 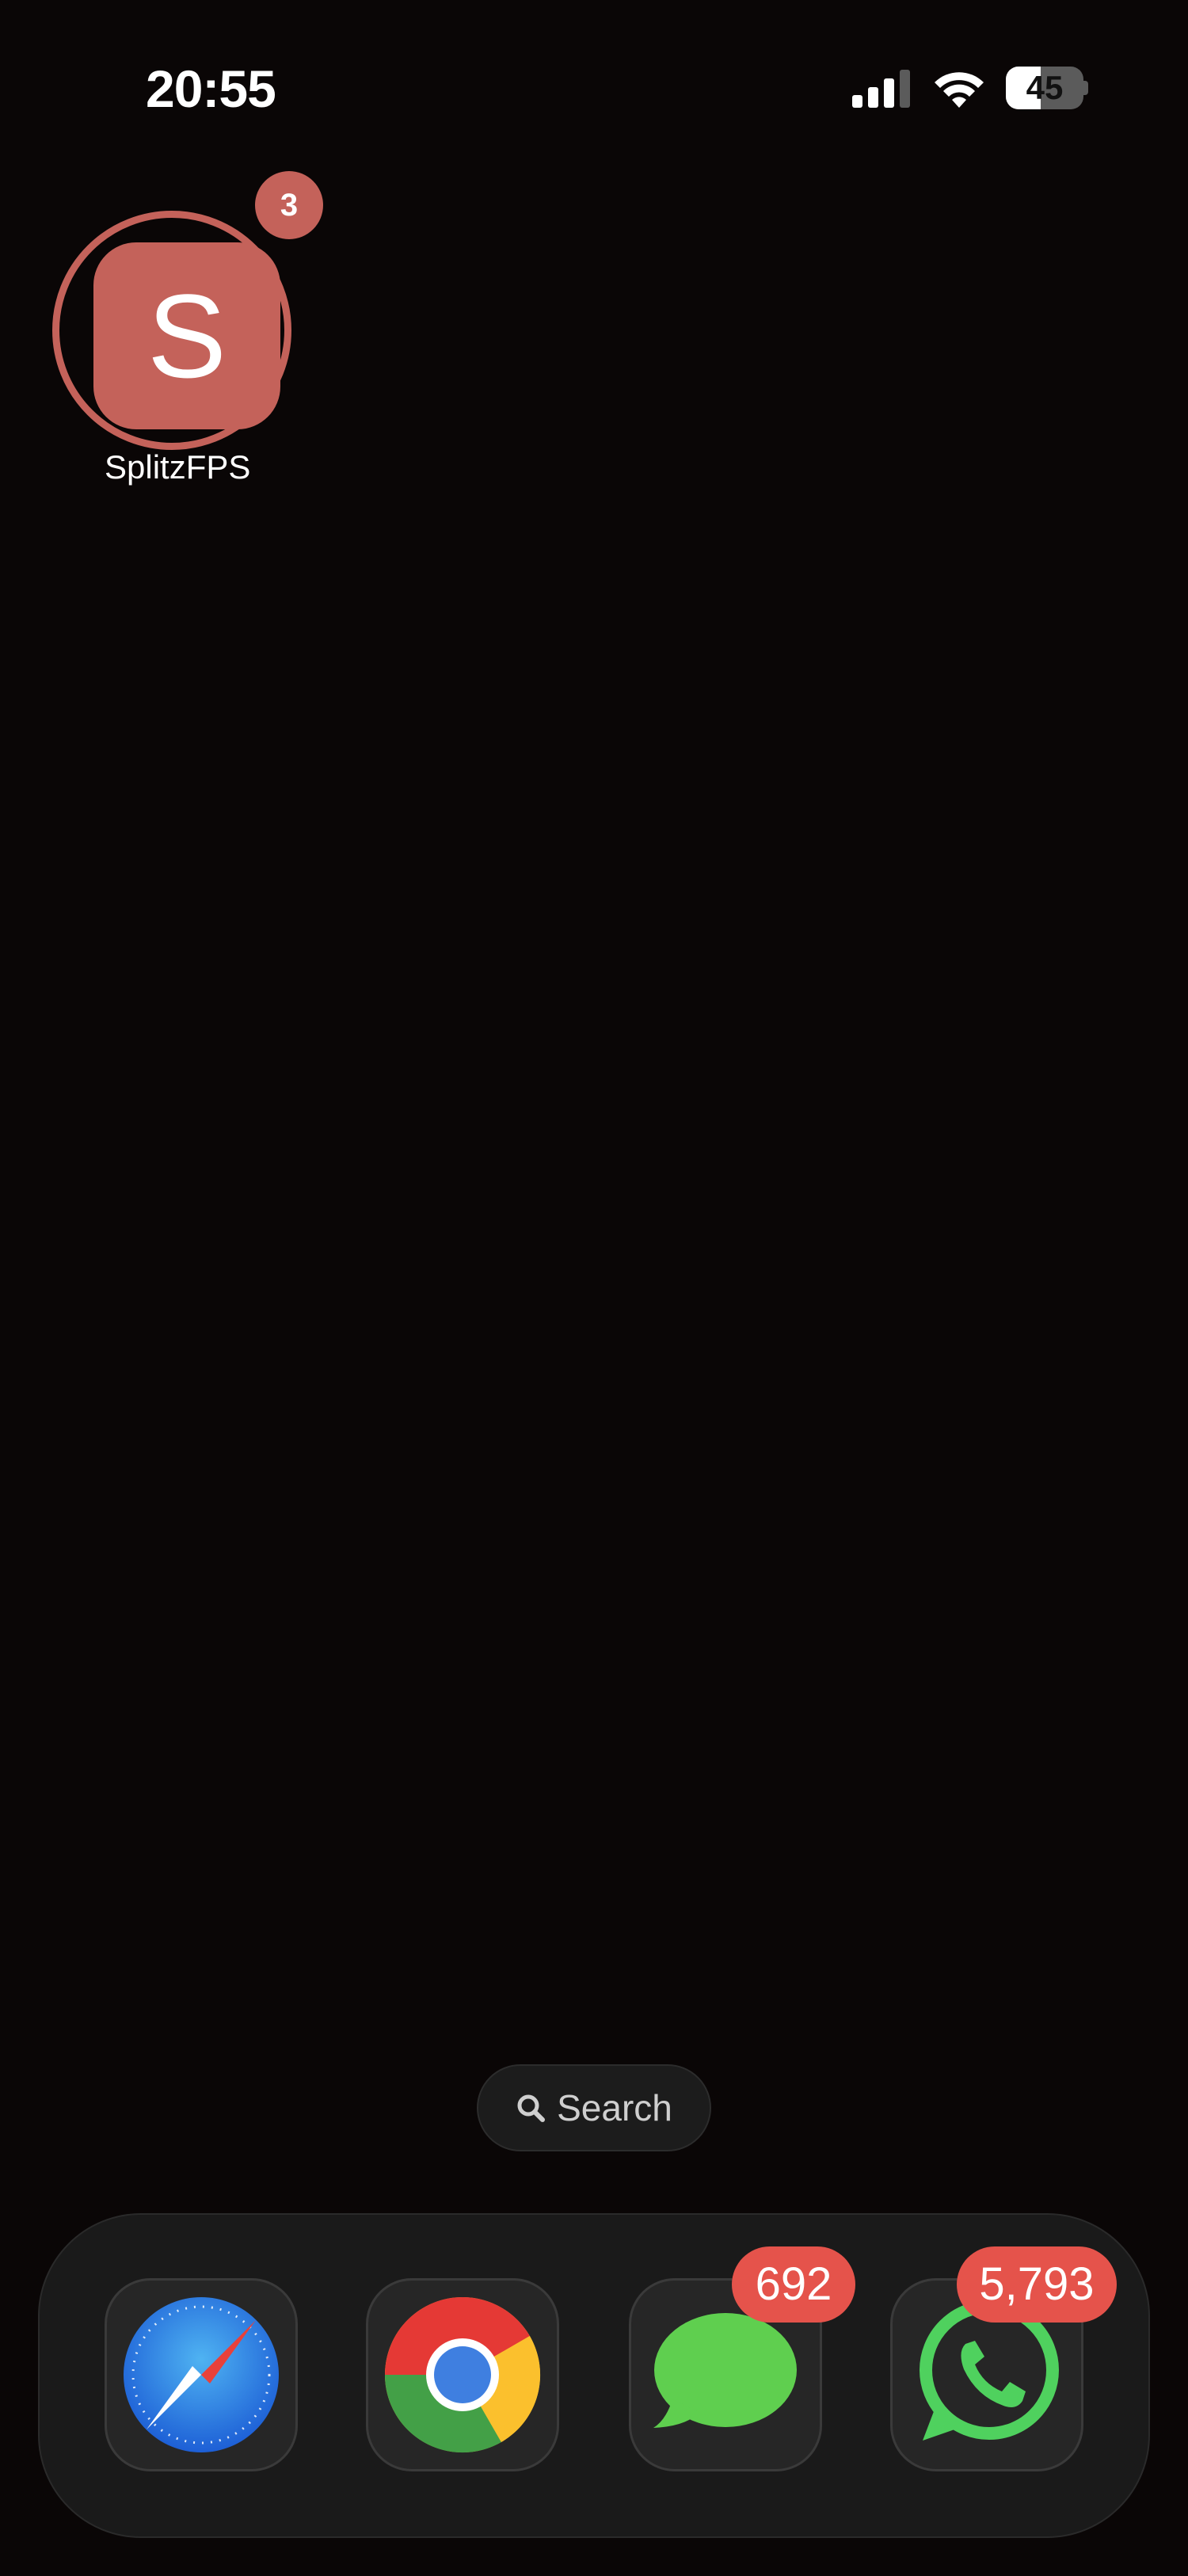 I want to click on messages-badge: 692, so click(x=793, y=2284).